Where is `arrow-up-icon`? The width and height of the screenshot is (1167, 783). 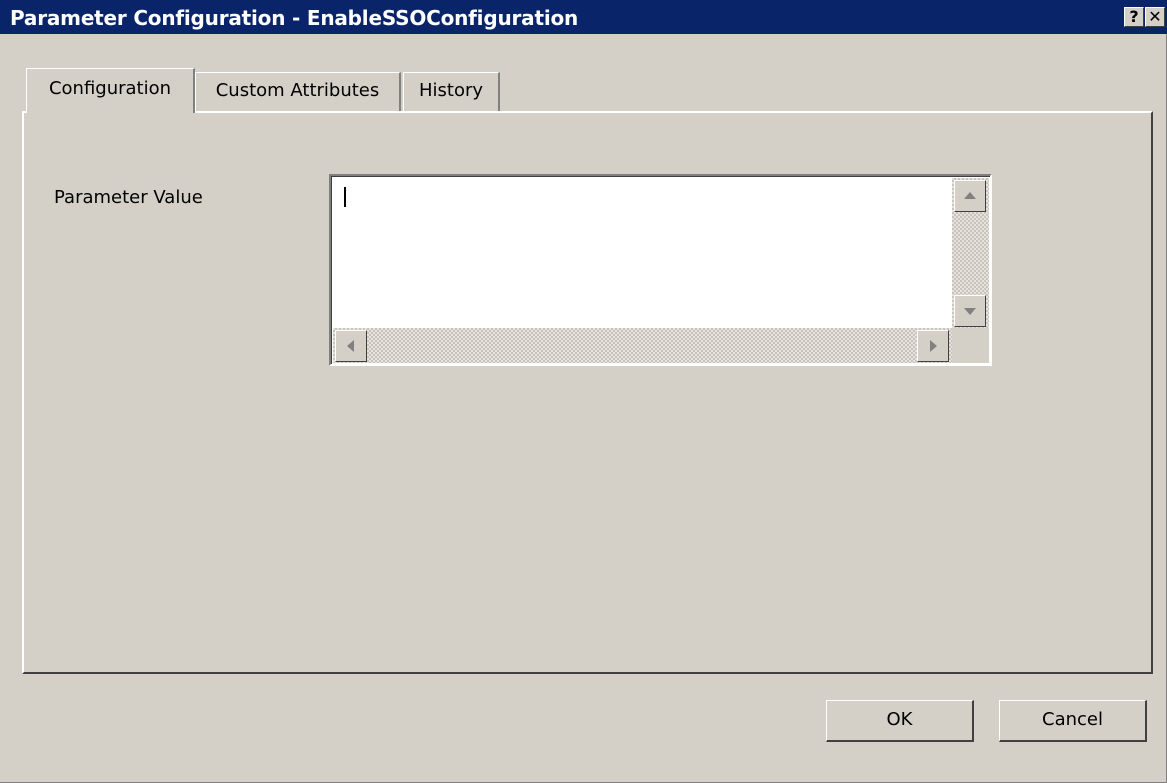
arrow-up-icon is located at coordinates (970, 196).